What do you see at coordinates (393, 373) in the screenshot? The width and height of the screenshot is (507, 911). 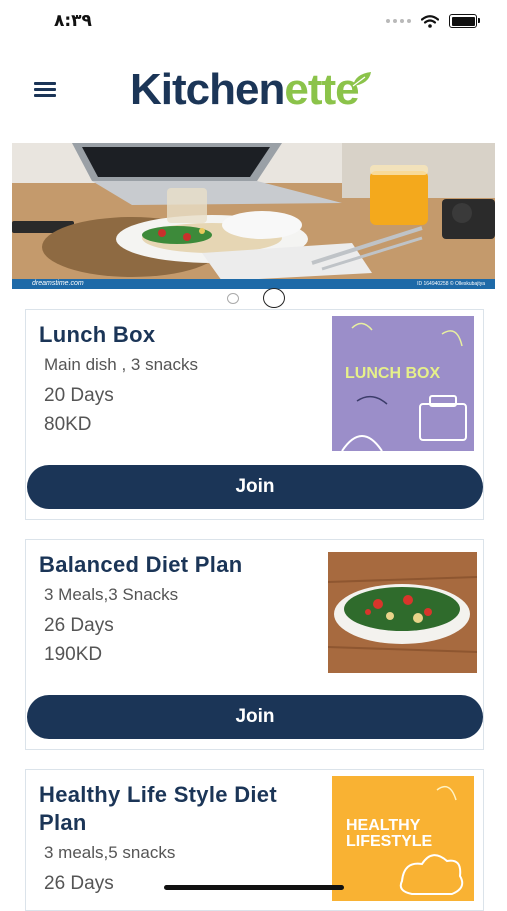 I see `lunch-box-image-text: LUNCH BOX` at bounding box center [393, 373].